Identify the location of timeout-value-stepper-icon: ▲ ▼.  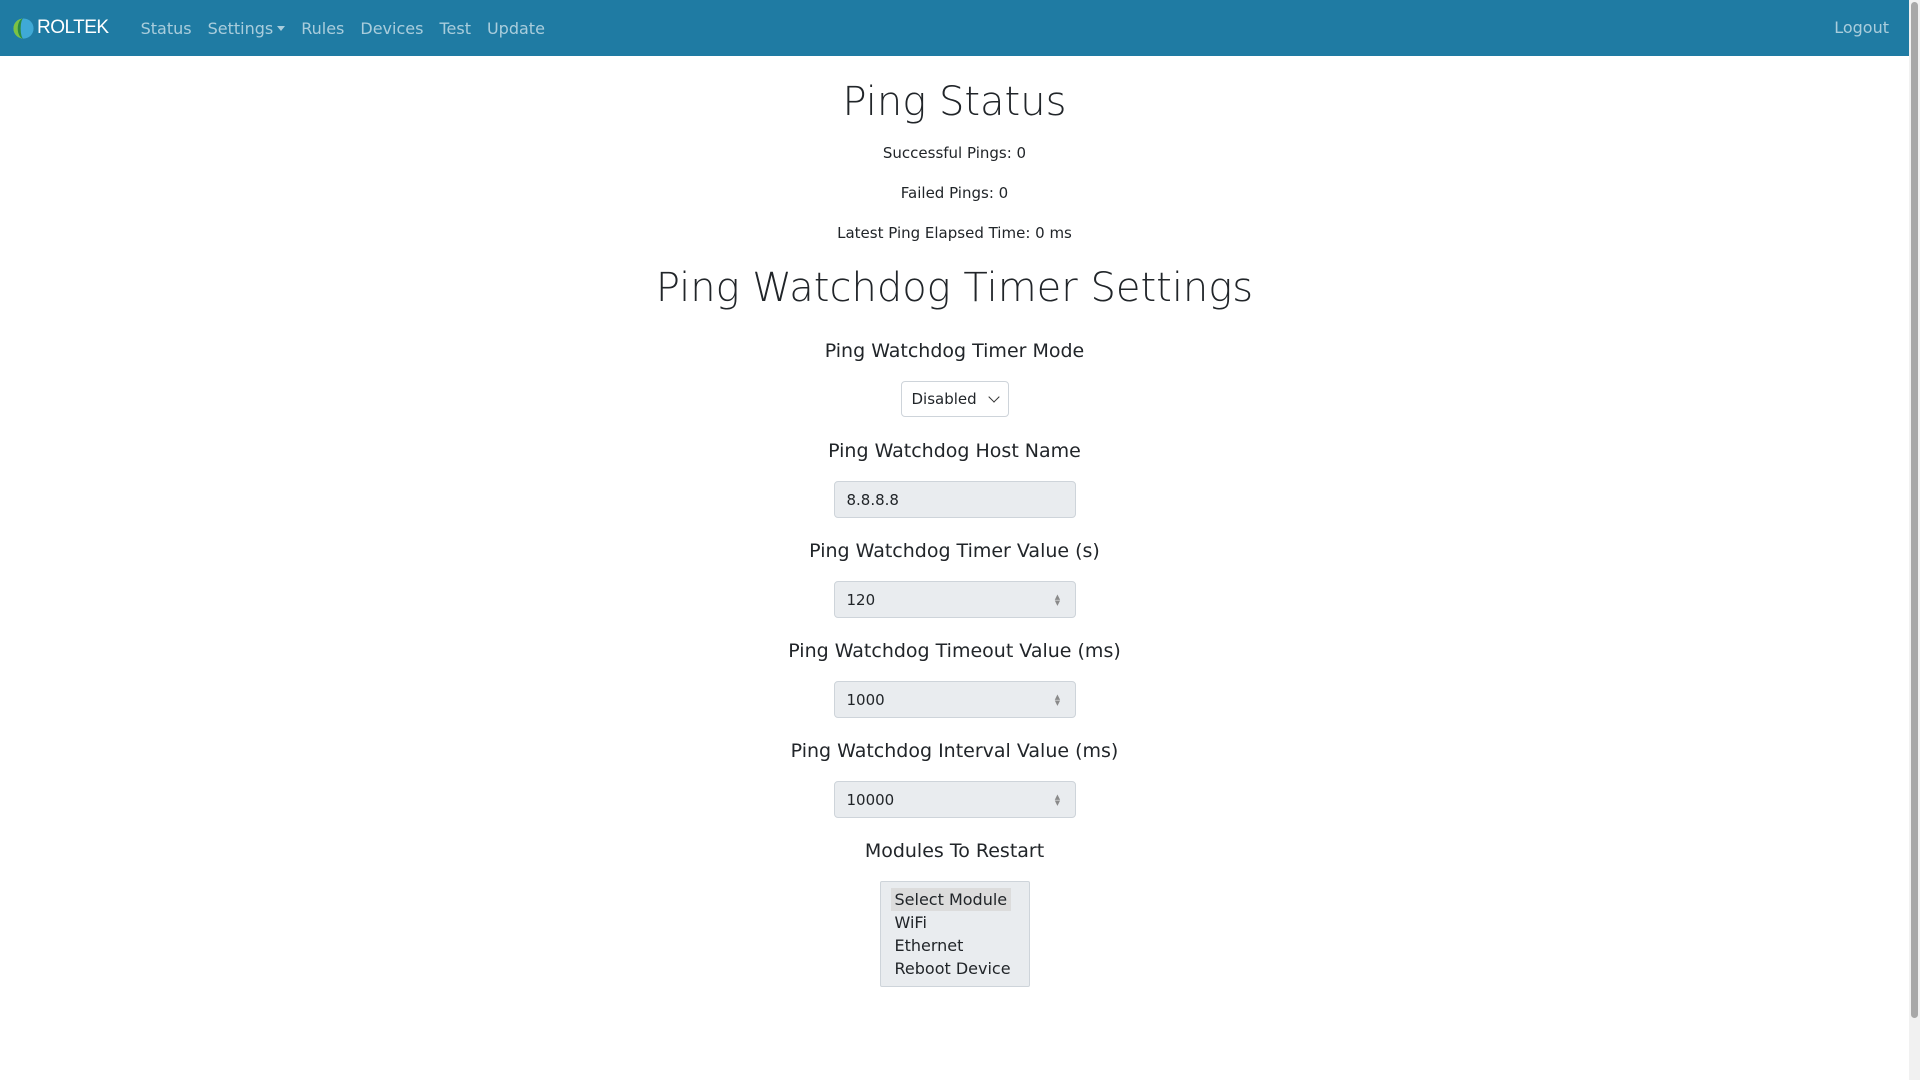
(1058, 699).